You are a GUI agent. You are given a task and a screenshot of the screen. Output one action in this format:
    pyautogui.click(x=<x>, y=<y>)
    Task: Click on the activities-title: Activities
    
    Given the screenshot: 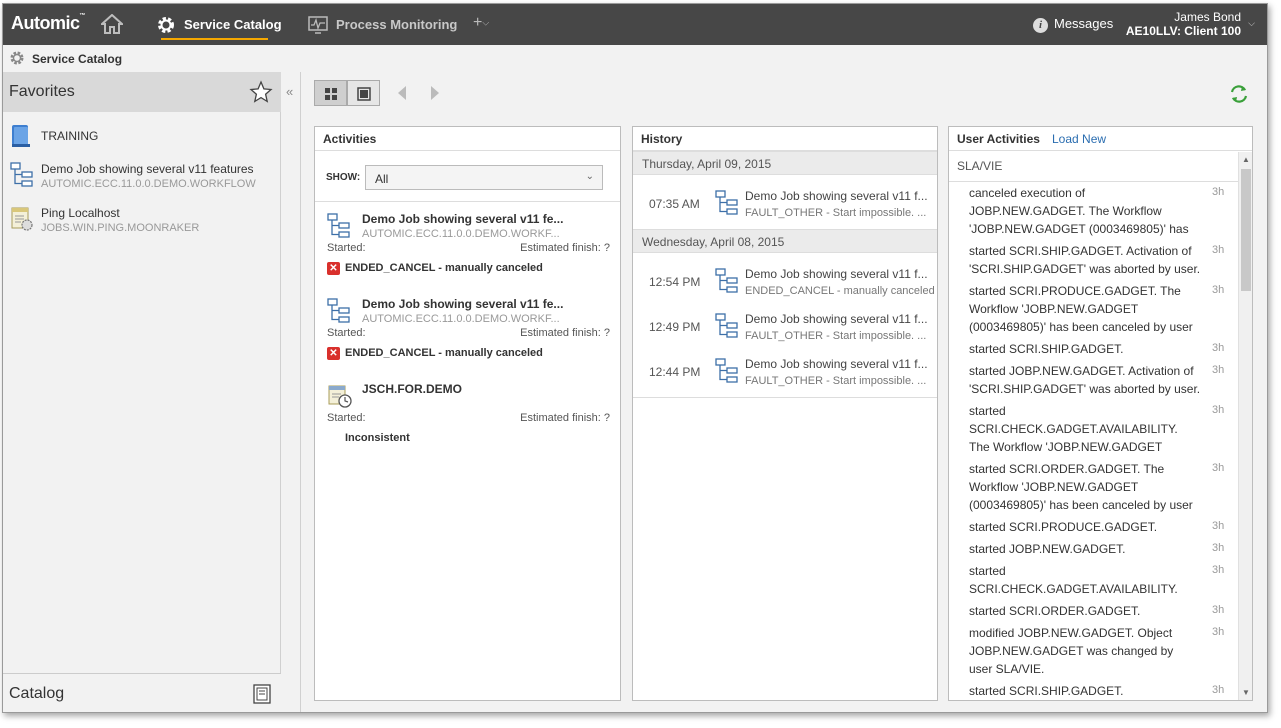 What is the action you would take?
    pyautogui.click(x=350, y=139)
    